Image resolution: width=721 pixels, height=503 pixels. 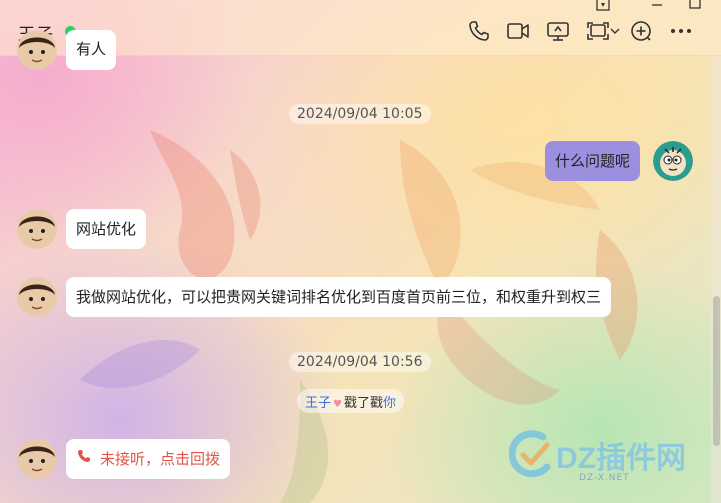 I want to click on more-icon, so click(x=681, y=31).